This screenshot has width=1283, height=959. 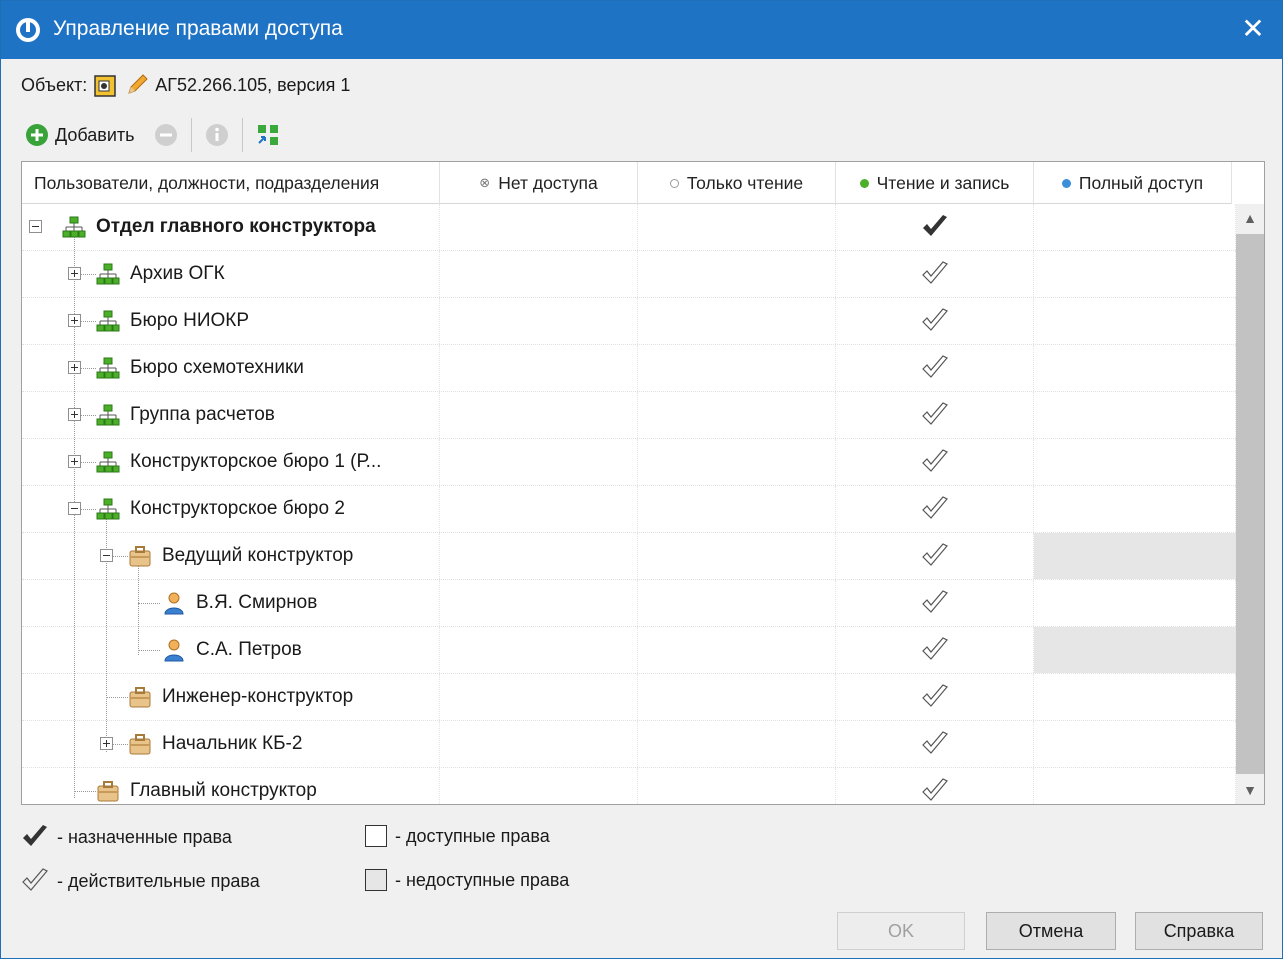 I want to click on table-row: В.Я. Смирнов, so click(x=629, y=603).